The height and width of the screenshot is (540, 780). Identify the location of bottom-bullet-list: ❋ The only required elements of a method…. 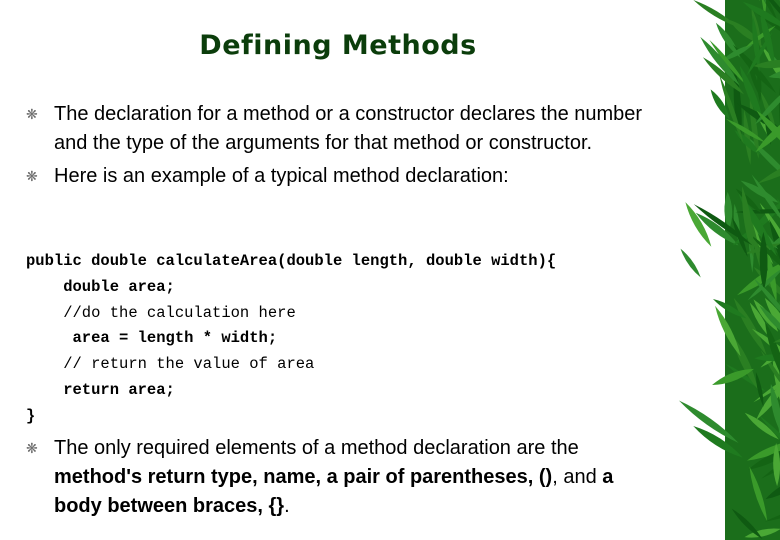
(336, 479).